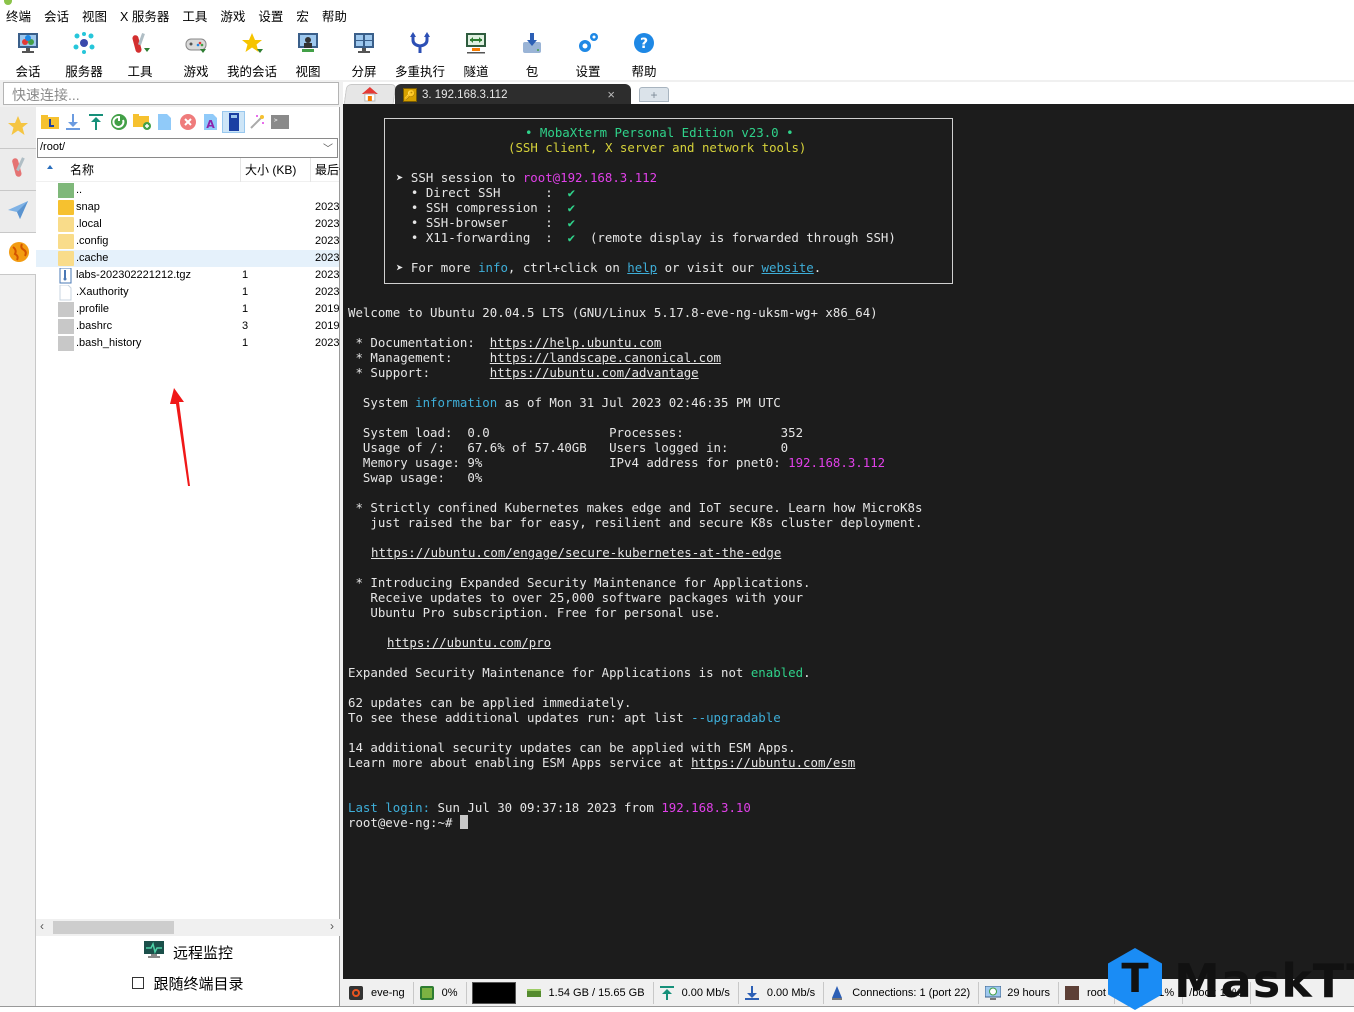 The image size is (1354, 1012). I want to click on scroll-left-icon: ‹, so click(42, 926).